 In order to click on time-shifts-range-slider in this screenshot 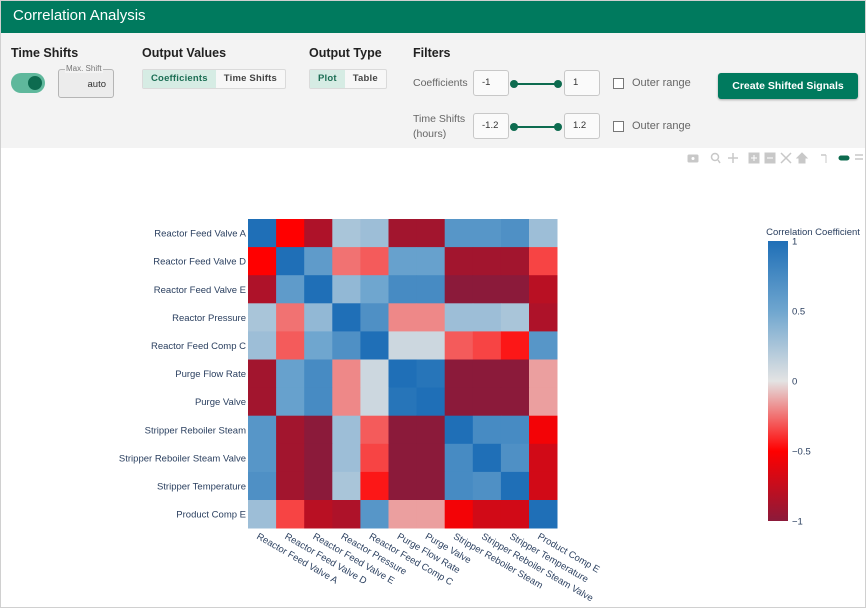, I will do `click(536, 127)`.